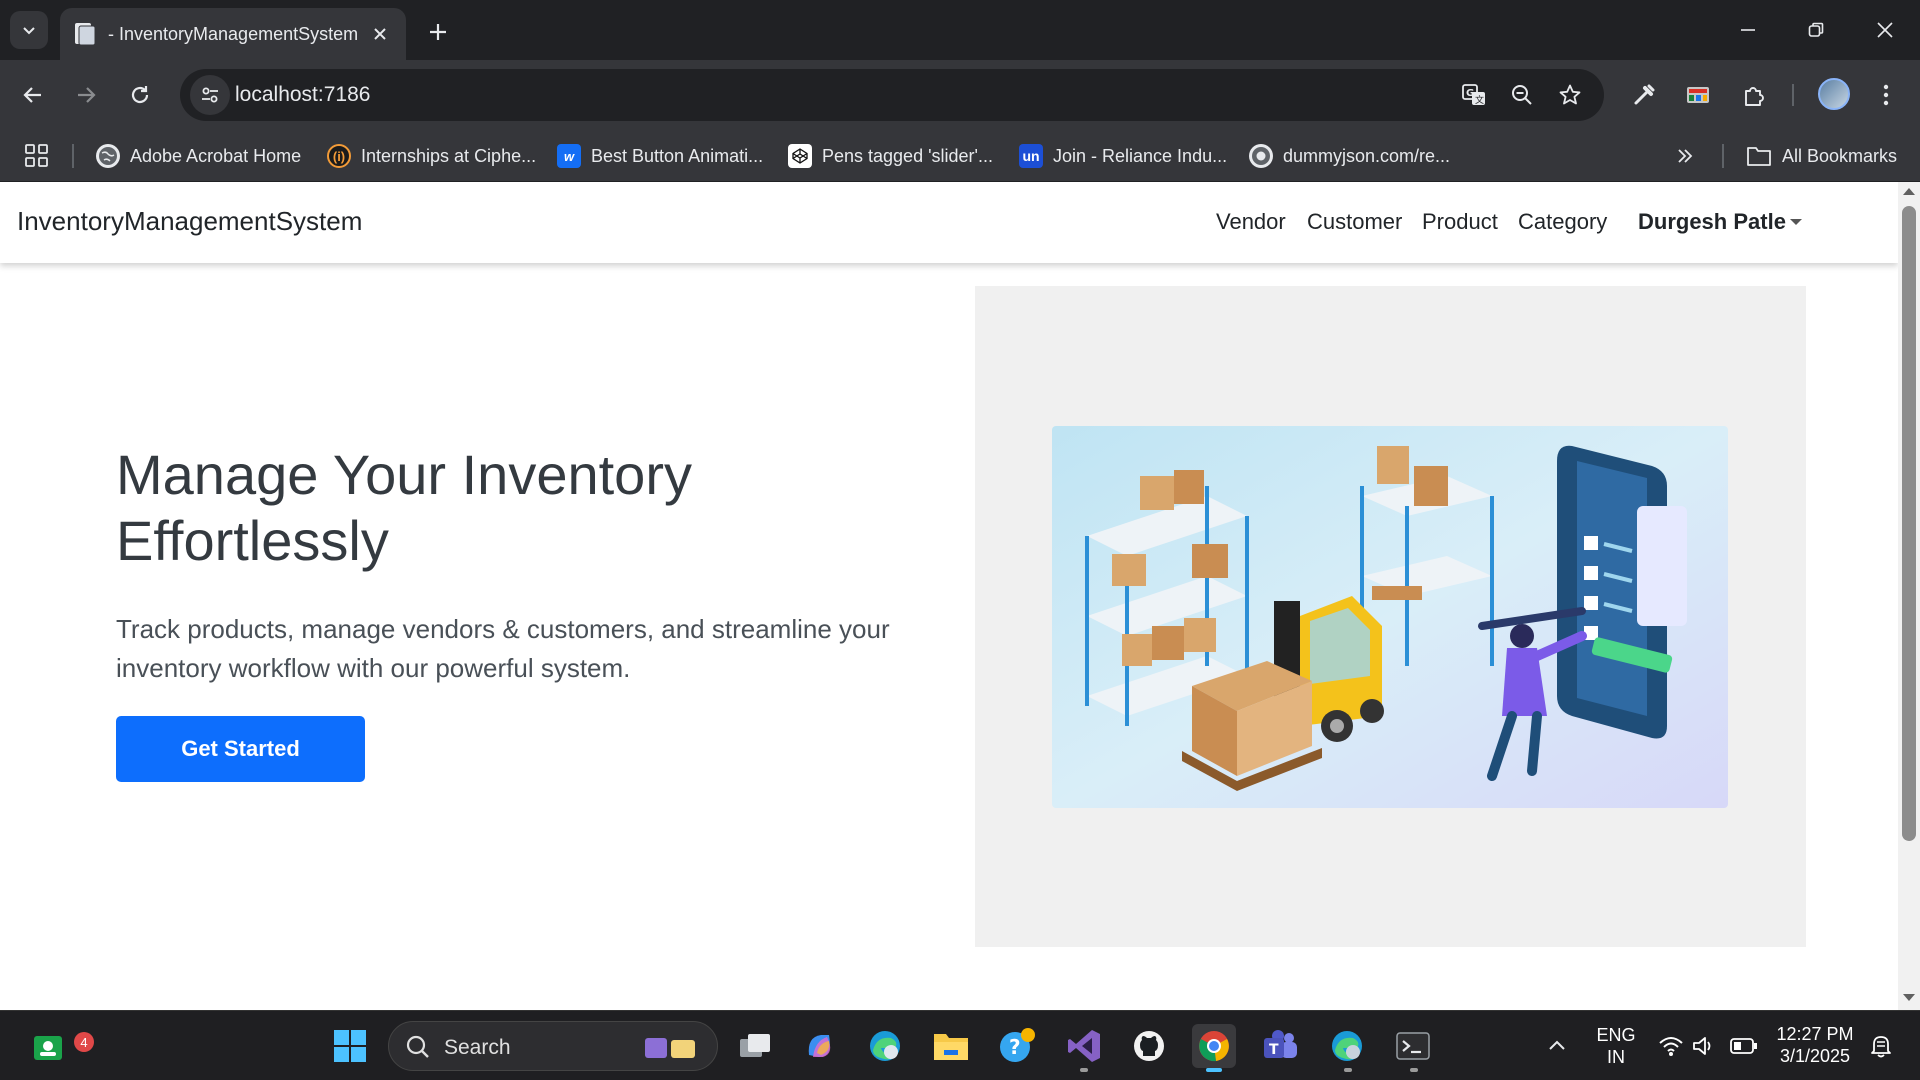 This screenshot has height=1080, width=1920. What do you see at coordinates (1834, 94) in the screenshot?
I see `profile-avatar` at bounding box center [1834, 94].